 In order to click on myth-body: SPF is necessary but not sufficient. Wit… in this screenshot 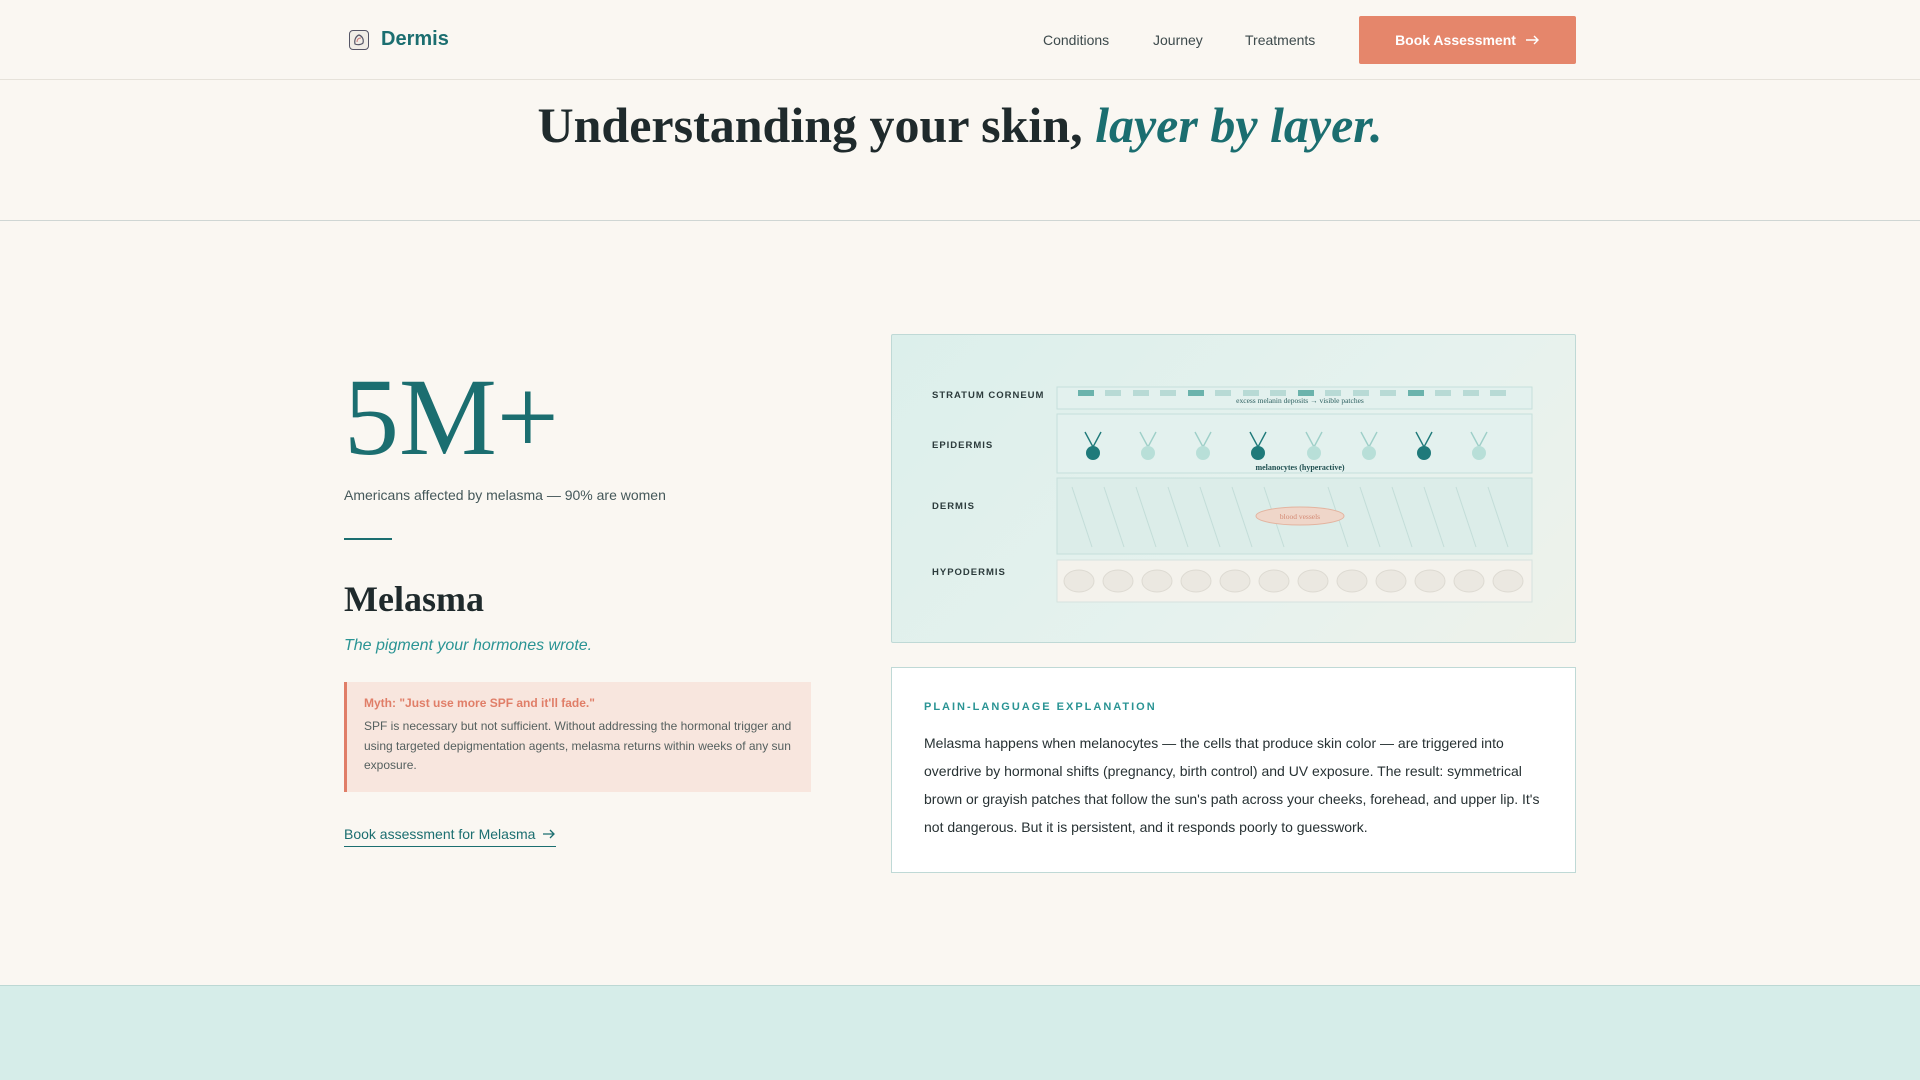, I will do `click(578, 745)`.